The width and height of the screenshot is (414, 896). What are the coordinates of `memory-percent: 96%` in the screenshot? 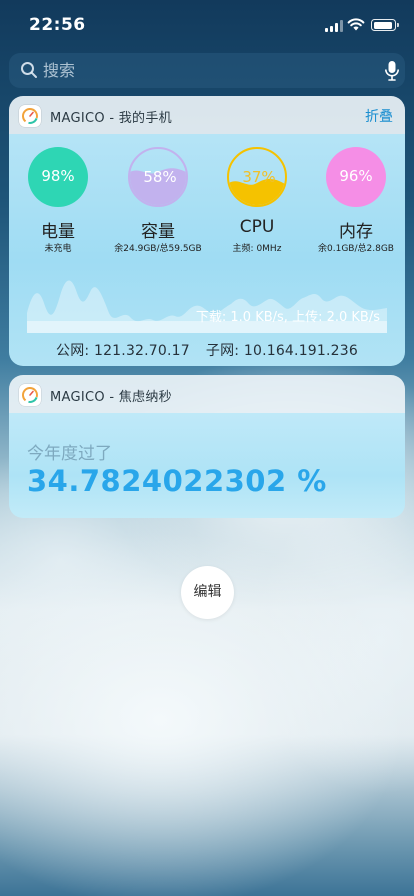 It's located at (356, 176).